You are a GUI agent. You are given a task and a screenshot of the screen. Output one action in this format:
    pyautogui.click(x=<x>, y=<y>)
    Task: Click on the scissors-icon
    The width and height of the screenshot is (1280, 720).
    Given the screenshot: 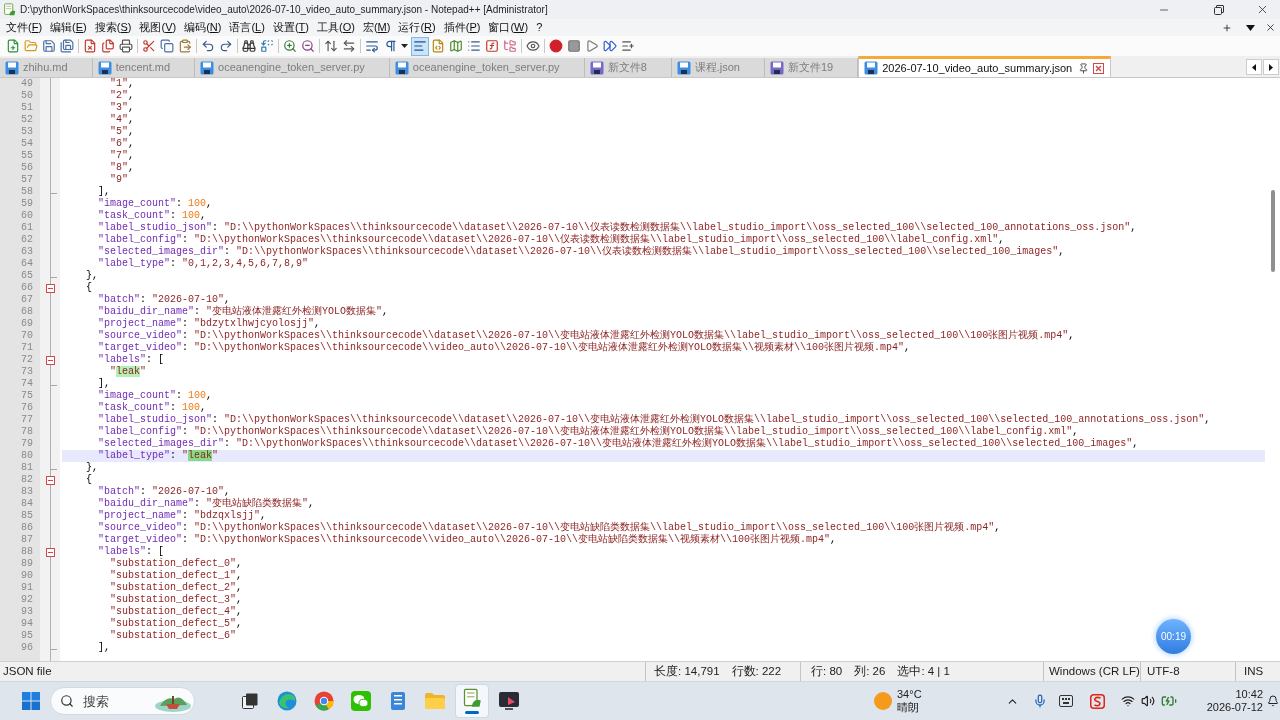 What is the action you would take?
    pyautogui.click(x=149, y=46)
    